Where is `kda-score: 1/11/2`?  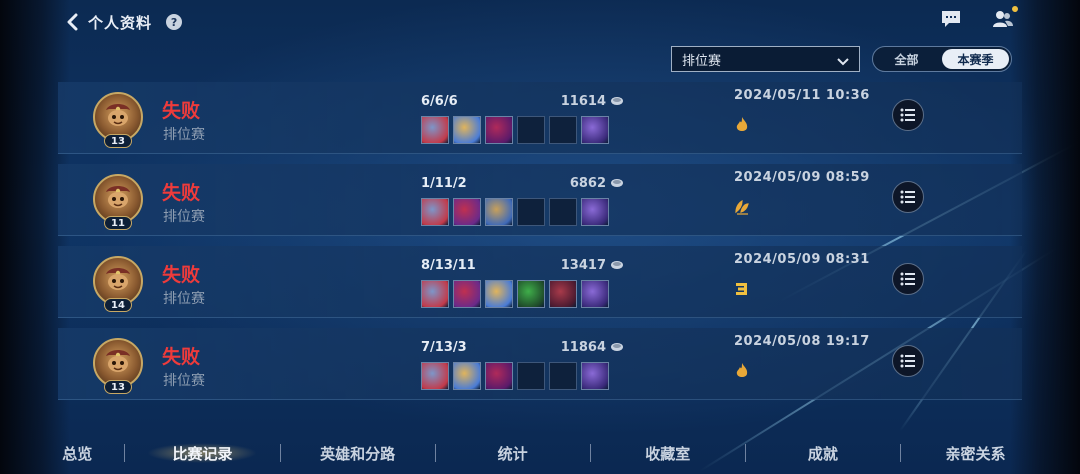 kda-score: 1/11/2 is located at coordinates (444, 183).